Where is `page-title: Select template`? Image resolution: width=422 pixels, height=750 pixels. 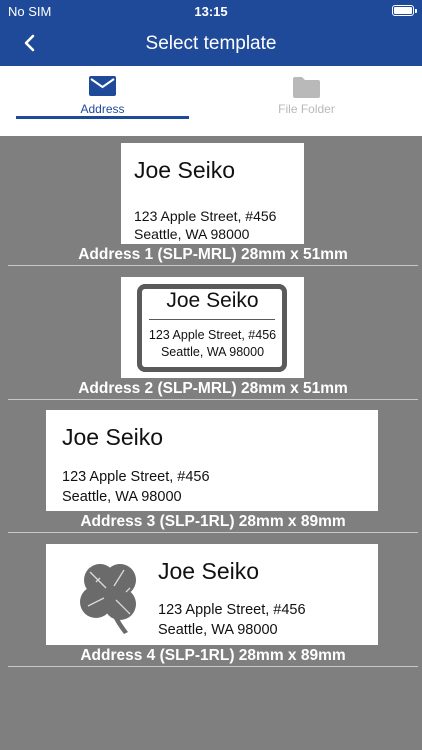 page-title: Select template is located at coordinates (211, 43).